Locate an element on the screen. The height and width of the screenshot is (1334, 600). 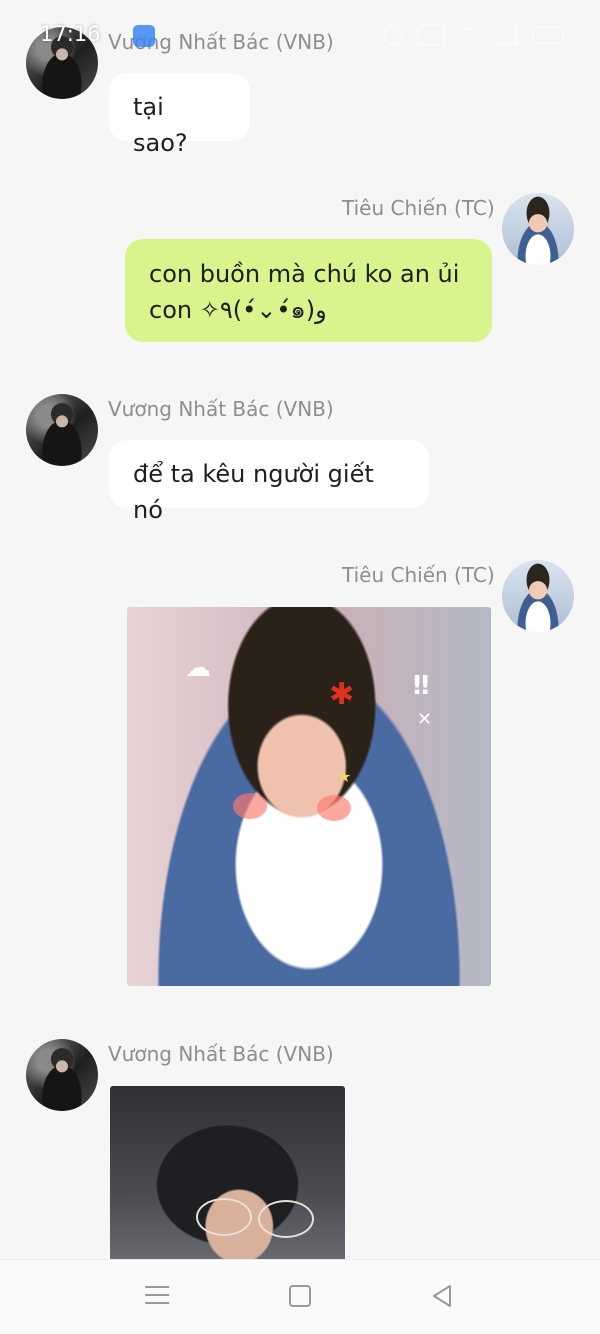
doodle-marks-icon: ‼ is located at coordinates (421, 686).